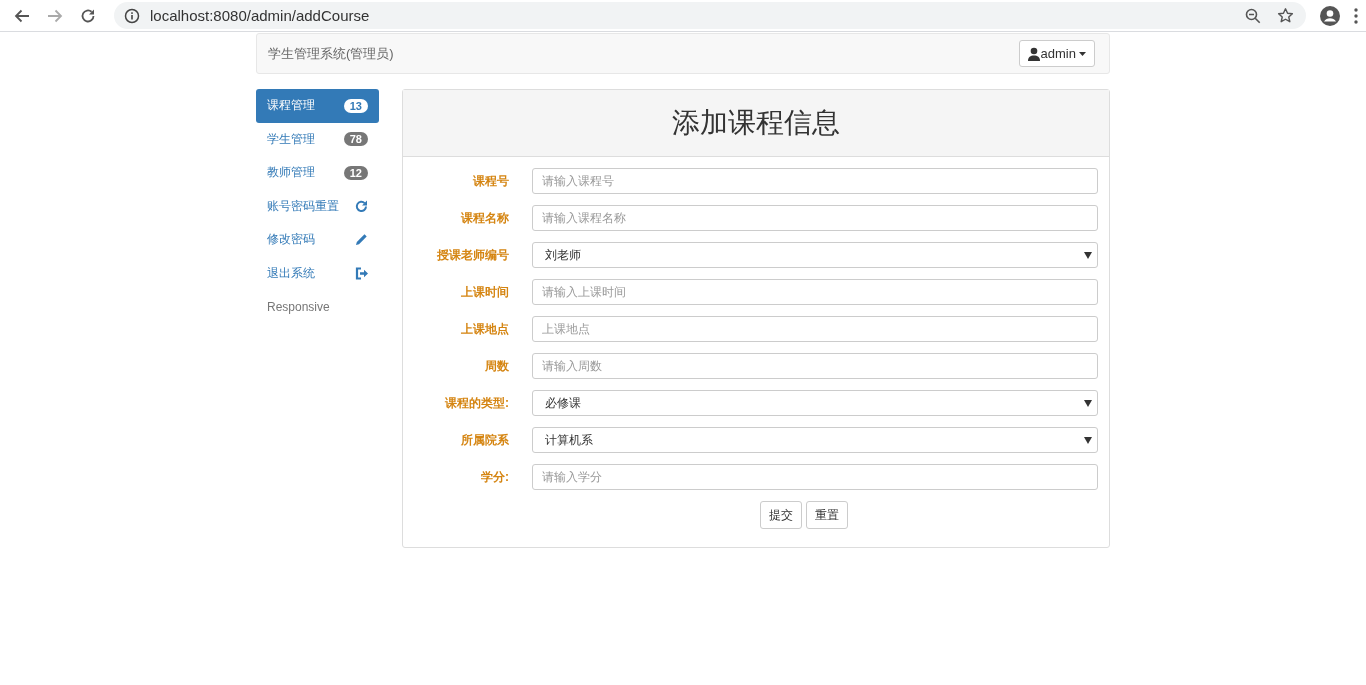  Describe the element at coordinates (317, 139) in the screenshot. I see `sidebar-item: 学生管理 78` at that location.